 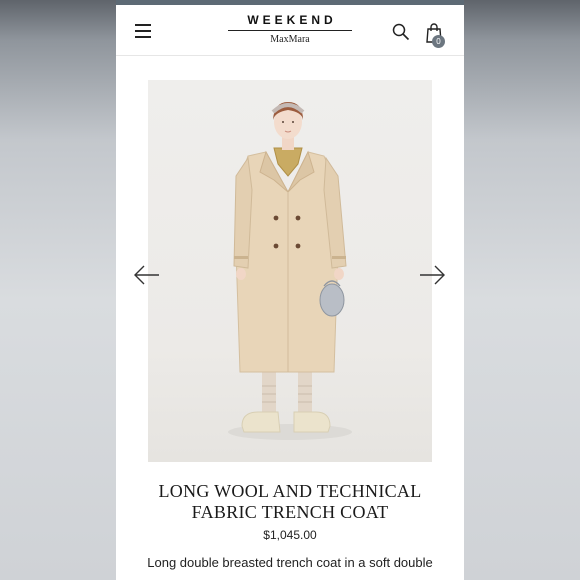 What do you see at coordinates (290, 512) in the screenshot?
I see `product-title-line-2: FABRIC TRENCH COAT` at bounding box center [290, 512].